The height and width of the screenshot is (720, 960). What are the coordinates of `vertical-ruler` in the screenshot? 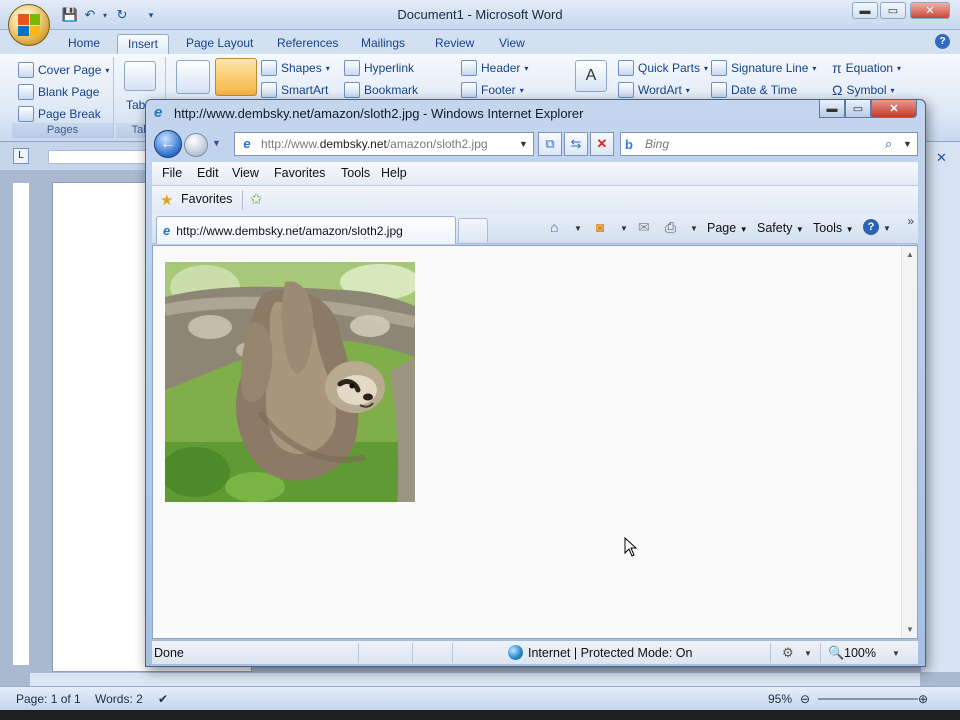 It's located at (21, 424).